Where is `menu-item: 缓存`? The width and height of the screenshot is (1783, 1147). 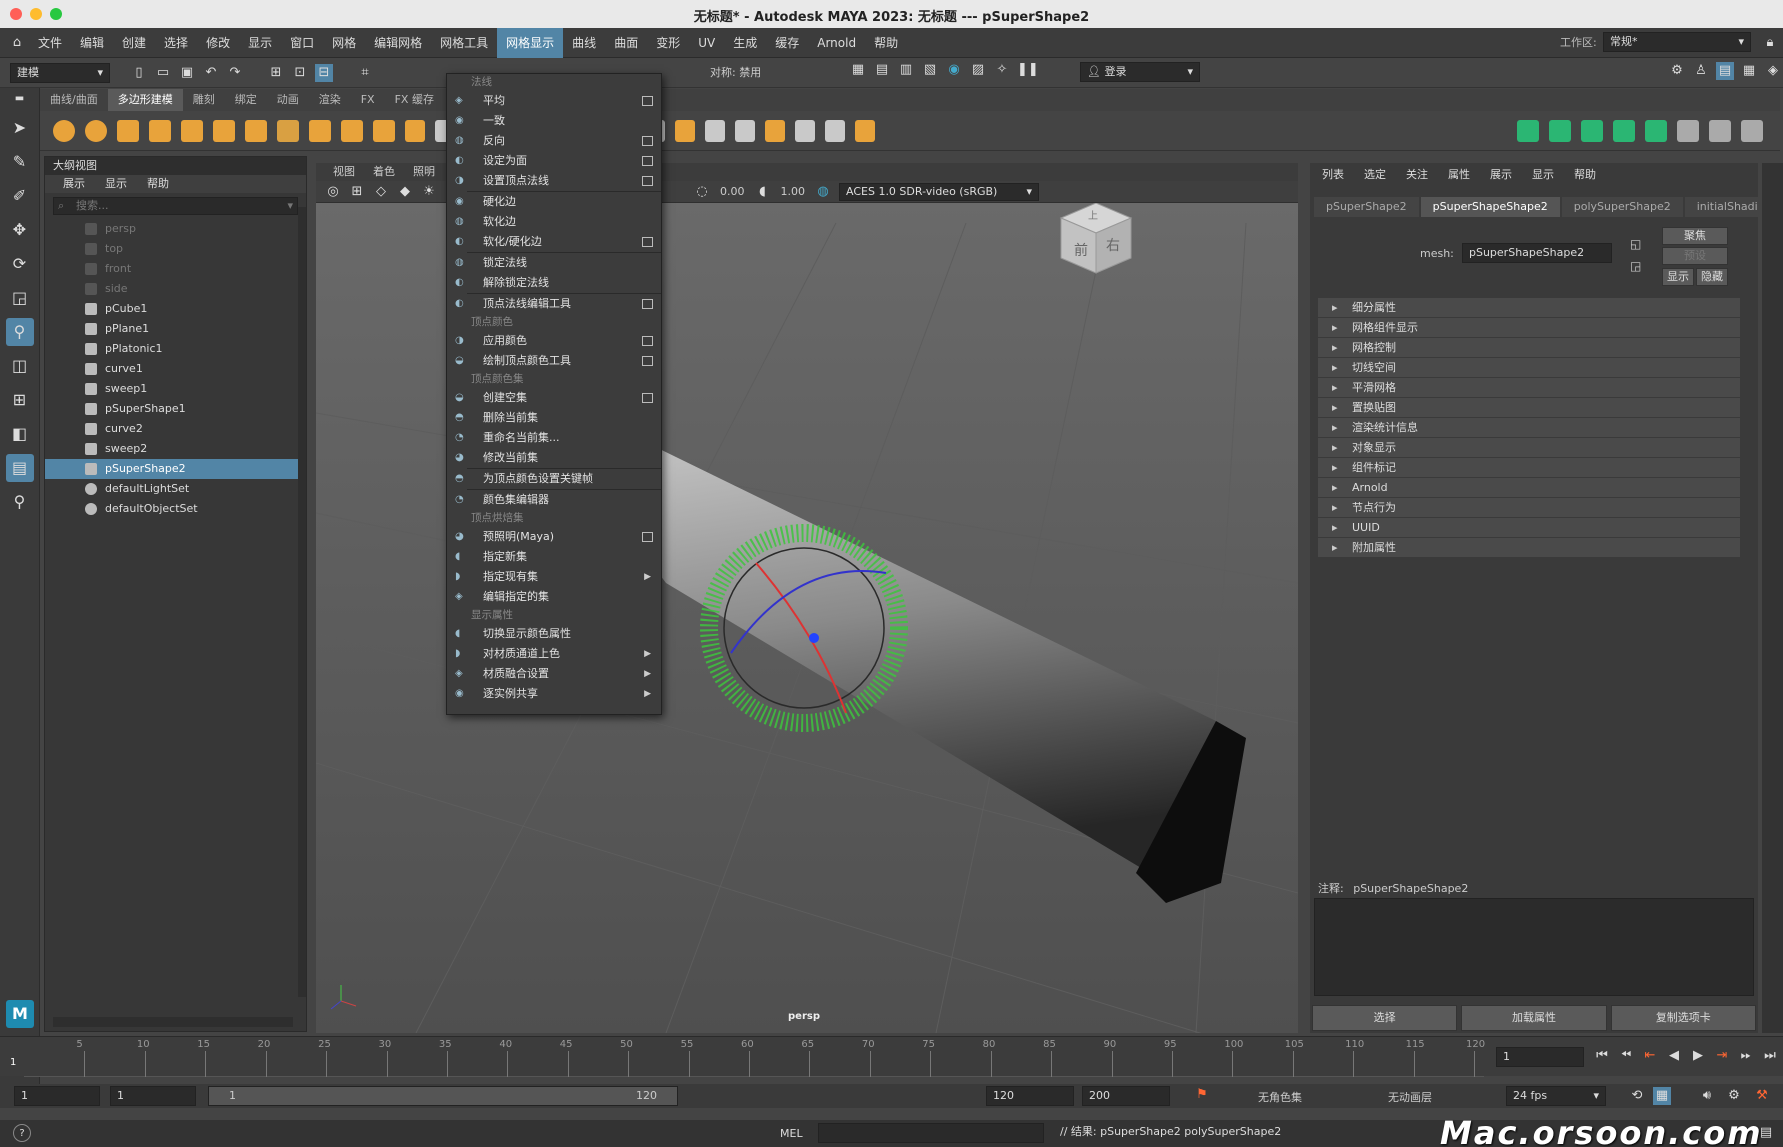 menu-item: 缓存 is located at coordinates (787, 43).